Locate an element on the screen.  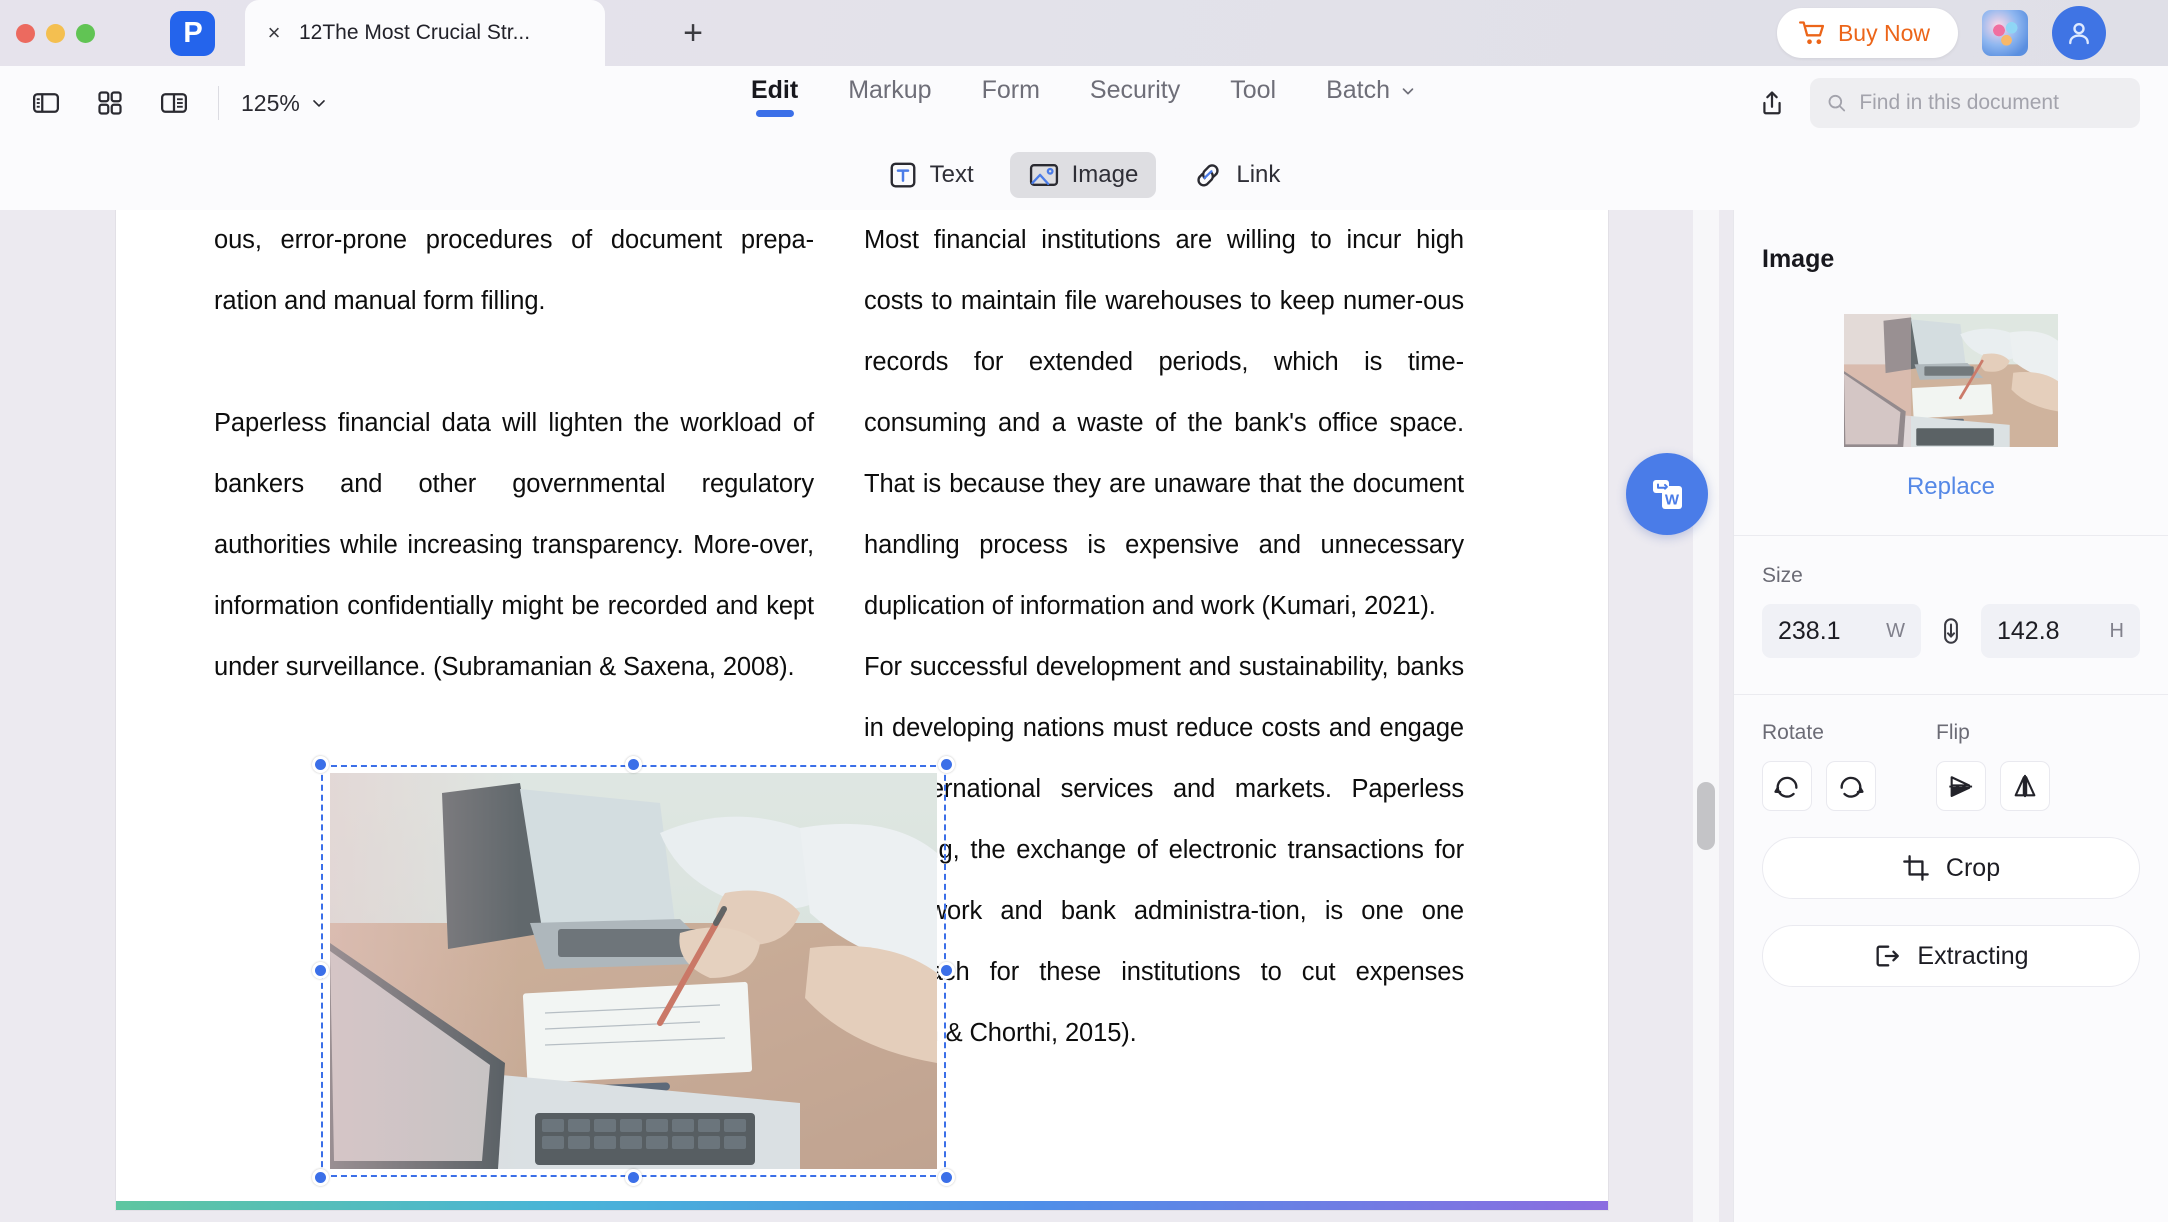
find-in-document-box is located at coordinates (1975, 103).